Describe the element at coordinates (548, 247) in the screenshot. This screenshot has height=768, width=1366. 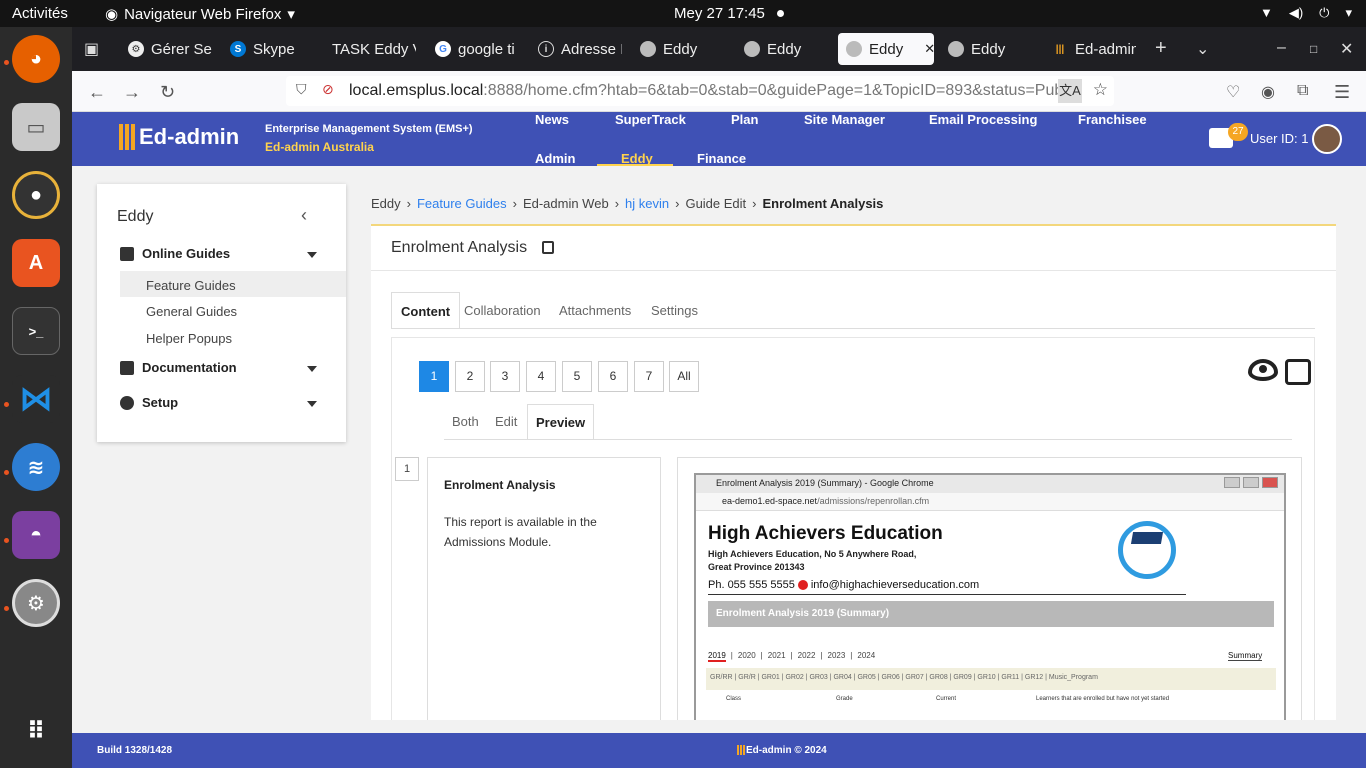
I see `copy-icon` at that location.